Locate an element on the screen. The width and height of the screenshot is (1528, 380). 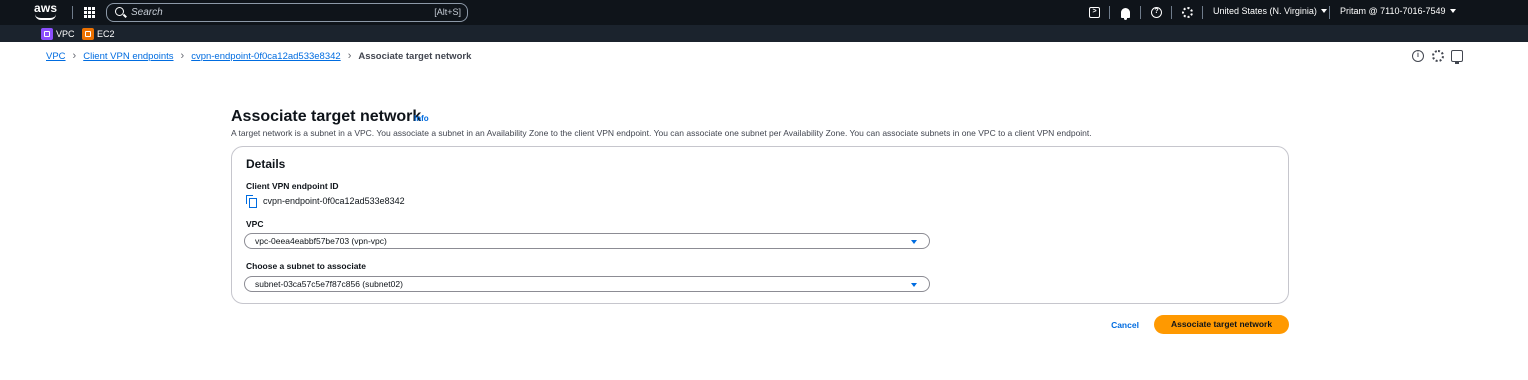
services-menu-icon is located at coordinates (89, 12).